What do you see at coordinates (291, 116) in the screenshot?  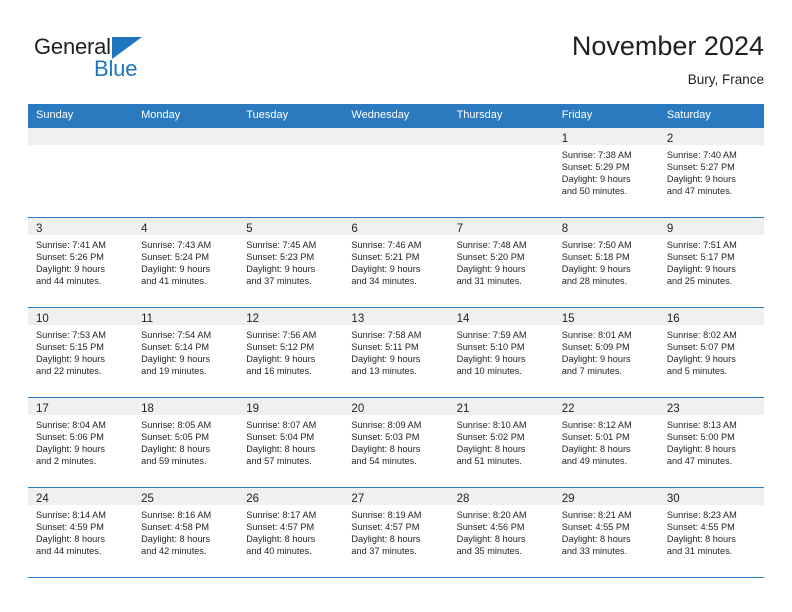 I see `weekday-header-tuesday: Tuesday` at bounding box center [291, 116].